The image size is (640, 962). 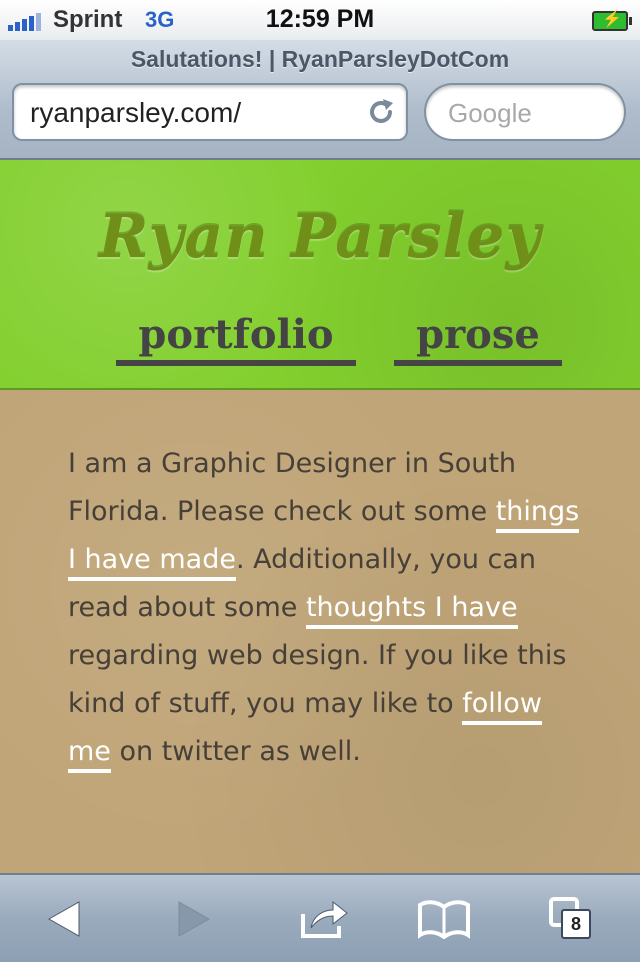 I want to click on search-placeholder: Google, so click(x=490, y=113).